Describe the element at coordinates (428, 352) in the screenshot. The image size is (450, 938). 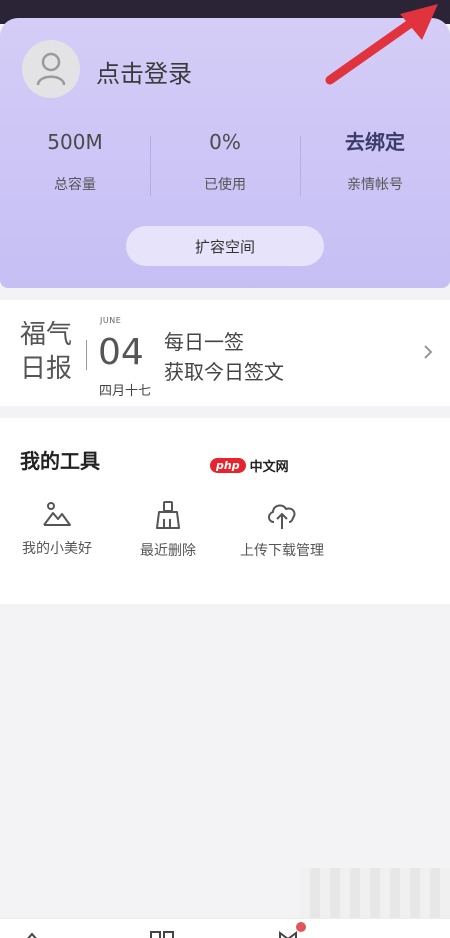
I see `chevron-right-icon` at that location.